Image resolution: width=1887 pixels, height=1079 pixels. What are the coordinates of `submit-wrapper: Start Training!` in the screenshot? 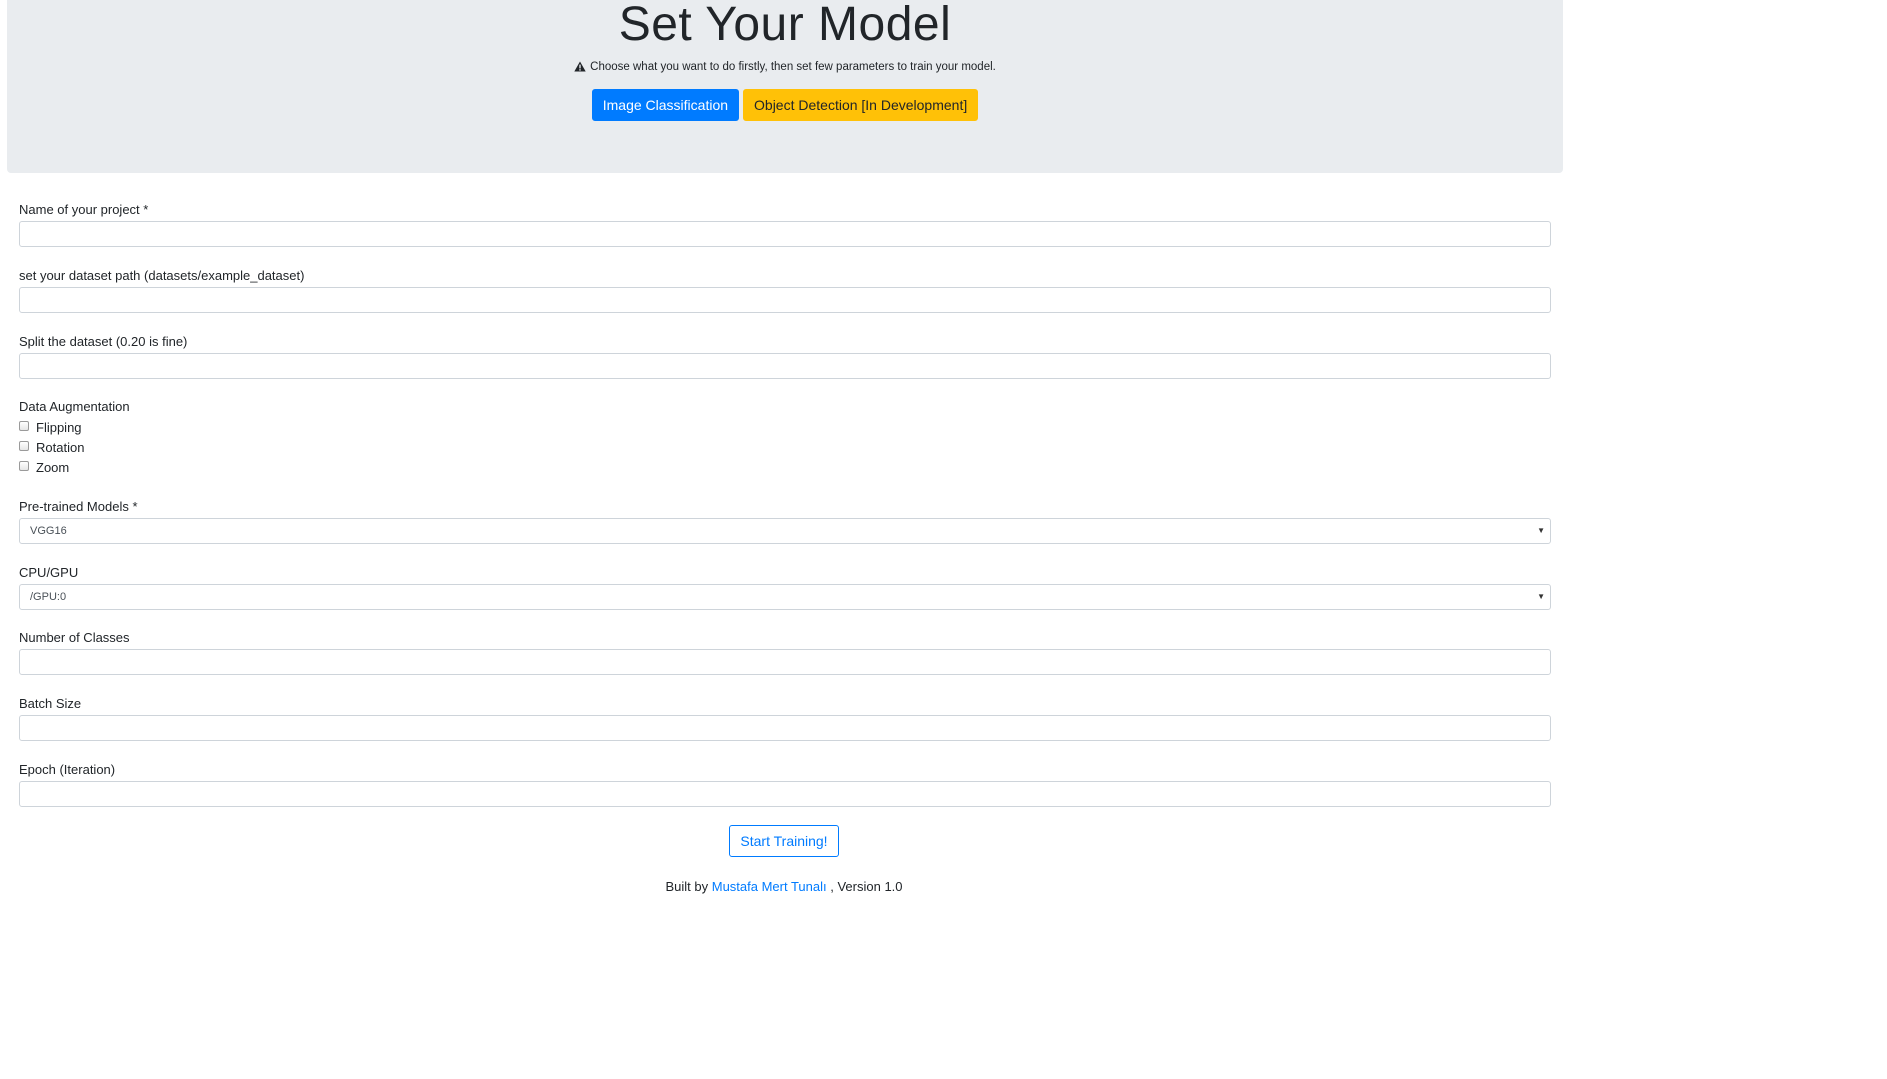 It's located at (784, 841).